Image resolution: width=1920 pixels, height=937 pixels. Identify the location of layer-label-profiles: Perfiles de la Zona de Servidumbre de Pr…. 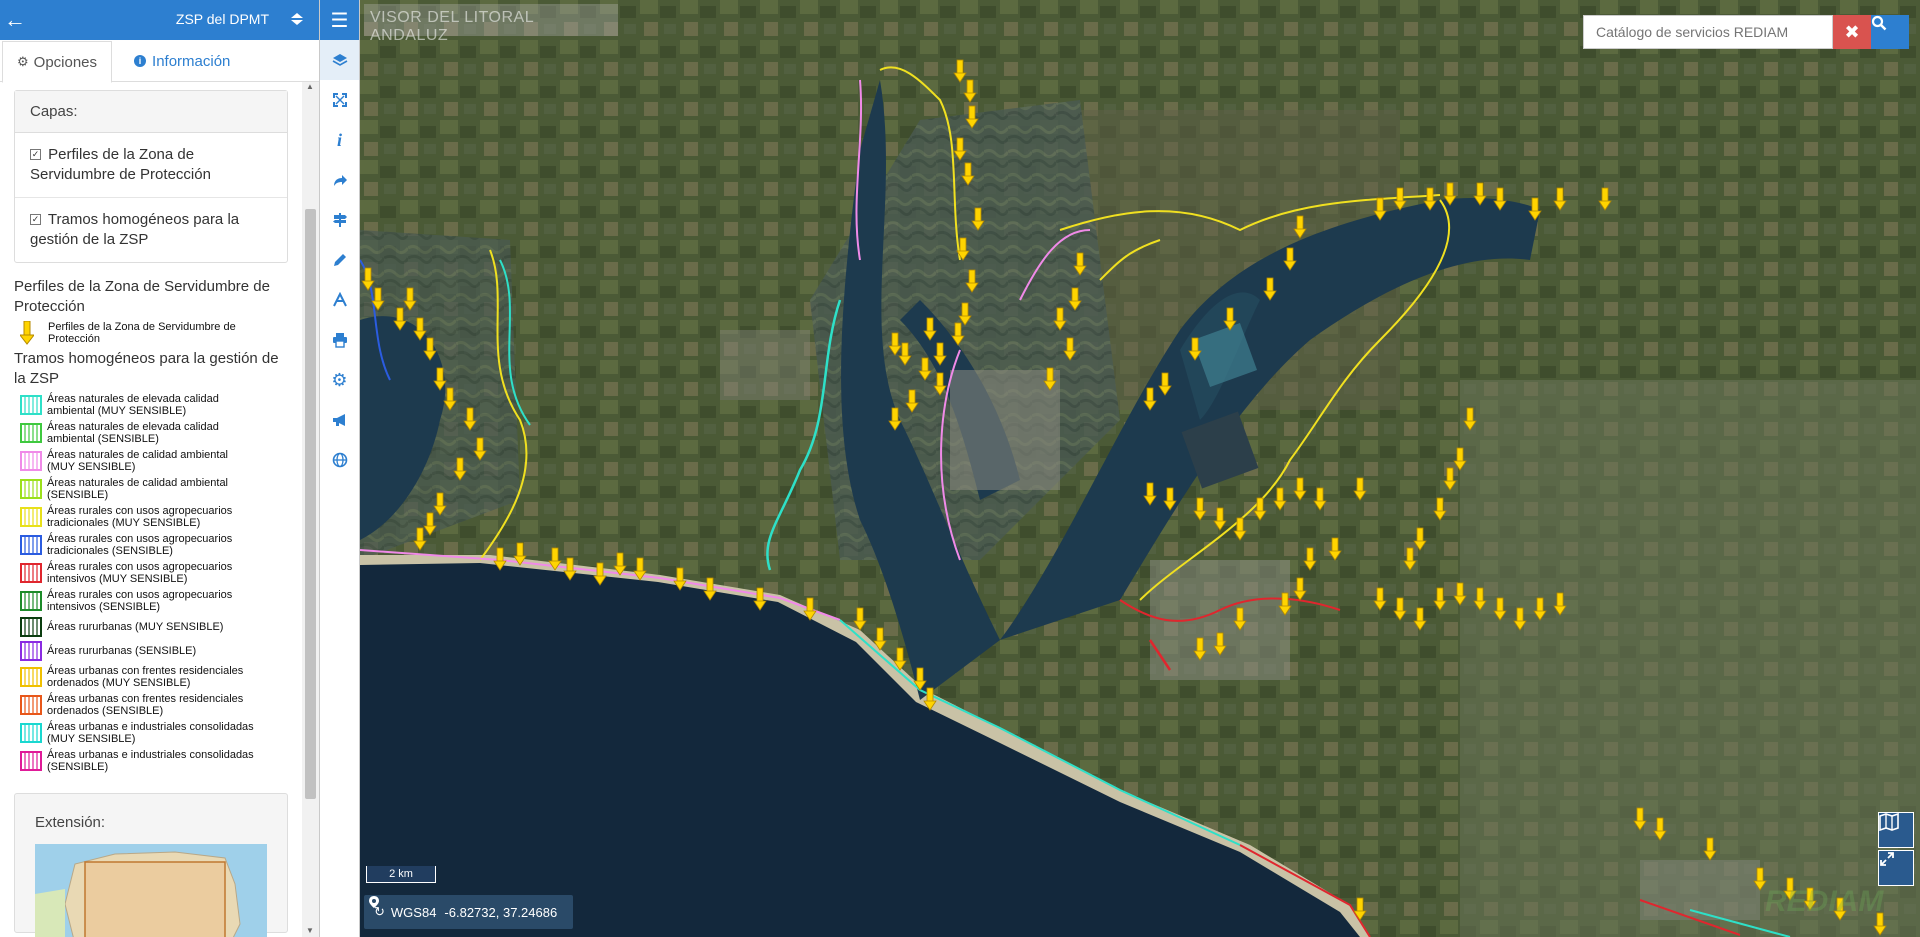
(120, 164).